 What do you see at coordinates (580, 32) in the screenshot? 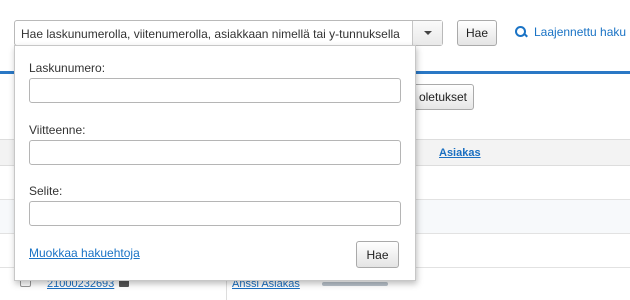
I see `advanced-search-label: Laajennettu haku` at bounding box center [580, 32].